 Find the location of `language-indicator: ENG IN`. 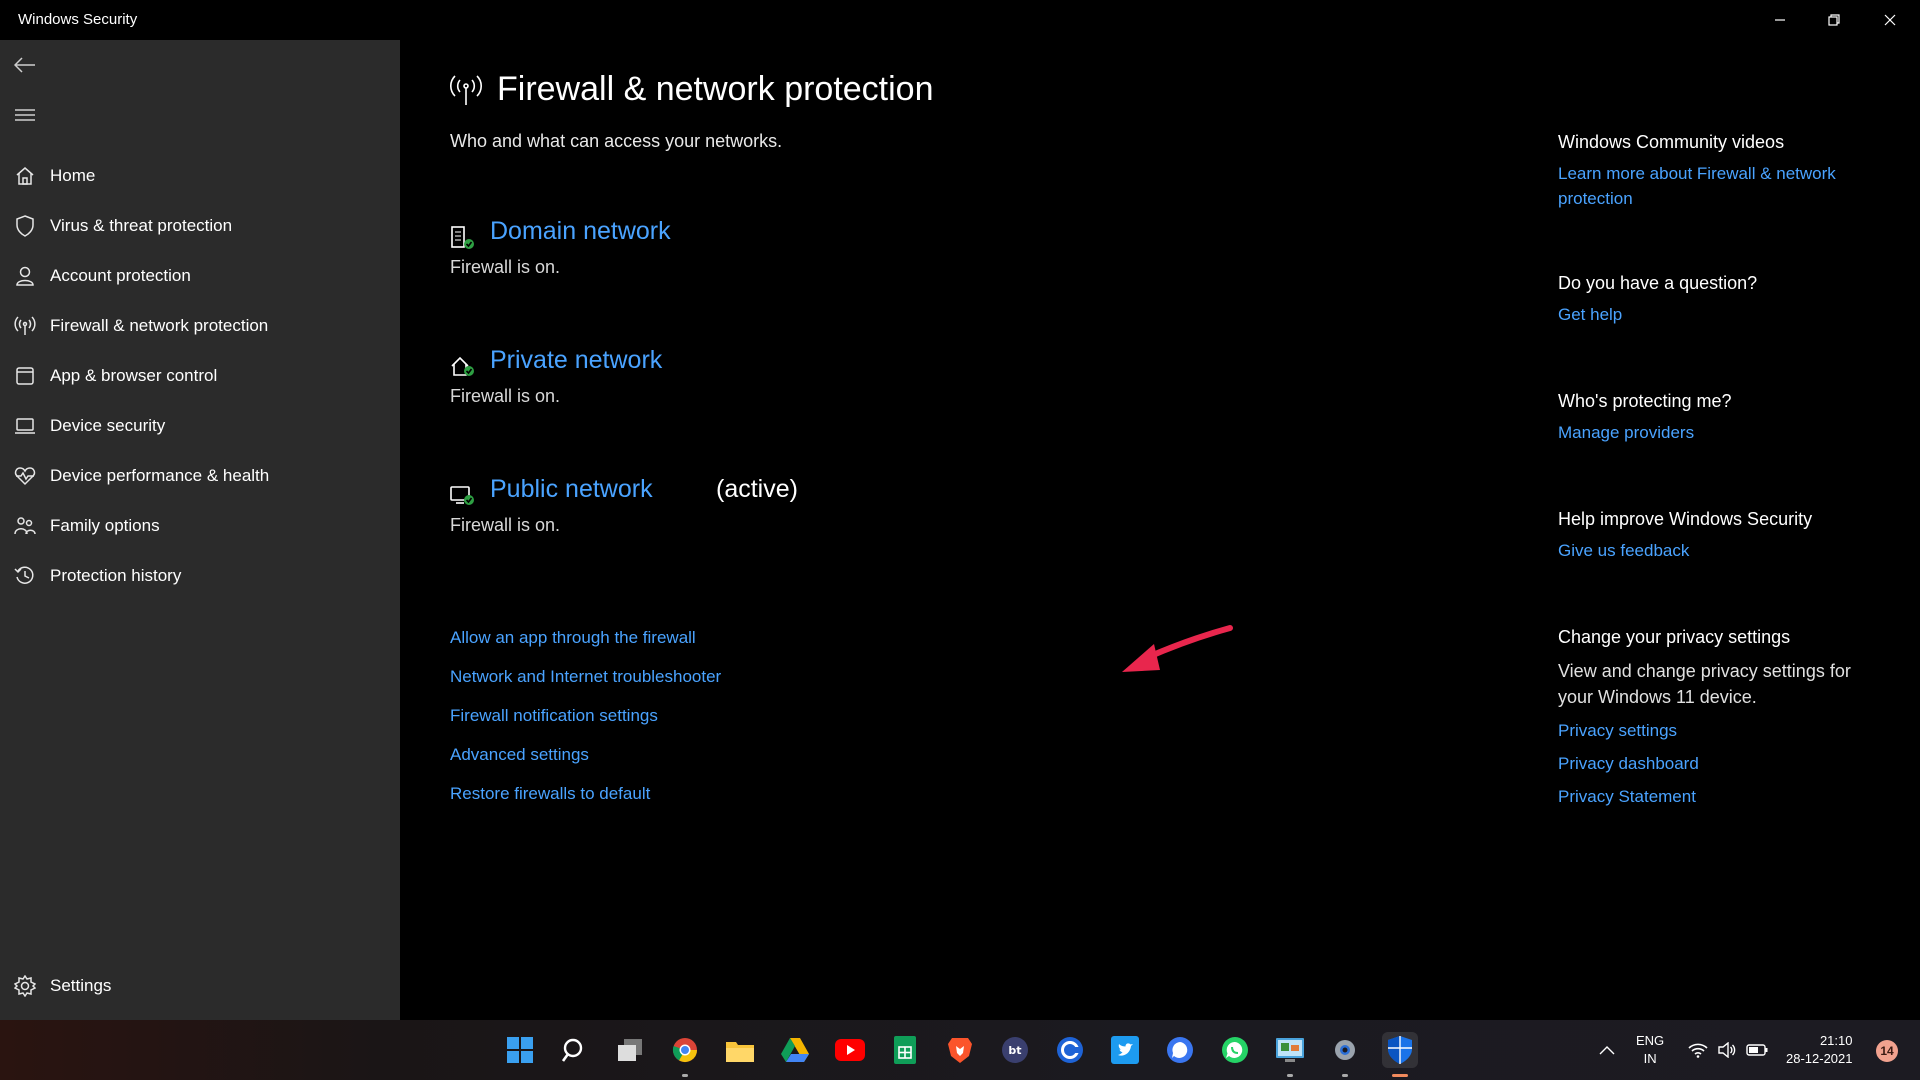

language-indicator: ENG IN is located at coordinates (1650, 1050).